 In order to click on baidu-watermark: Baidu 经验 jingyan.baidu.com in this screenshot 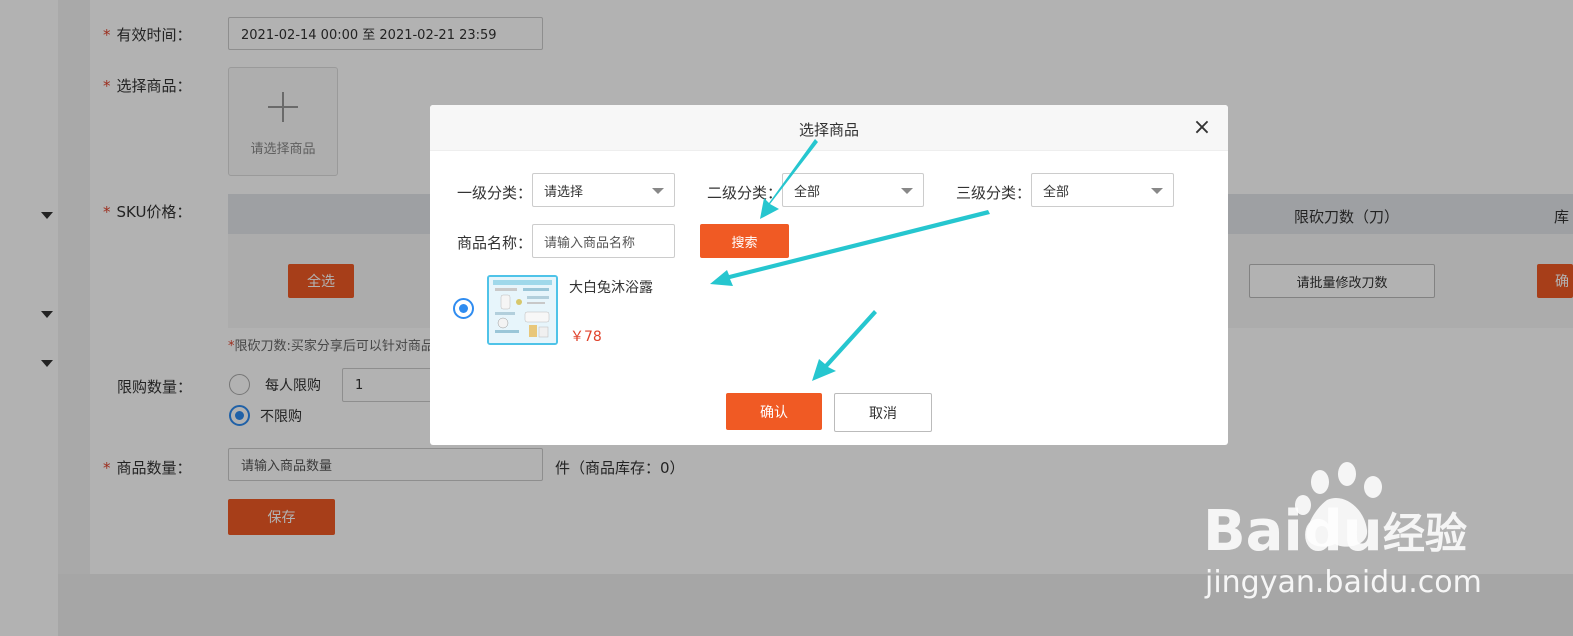, I will do `click(1342, 531)`.